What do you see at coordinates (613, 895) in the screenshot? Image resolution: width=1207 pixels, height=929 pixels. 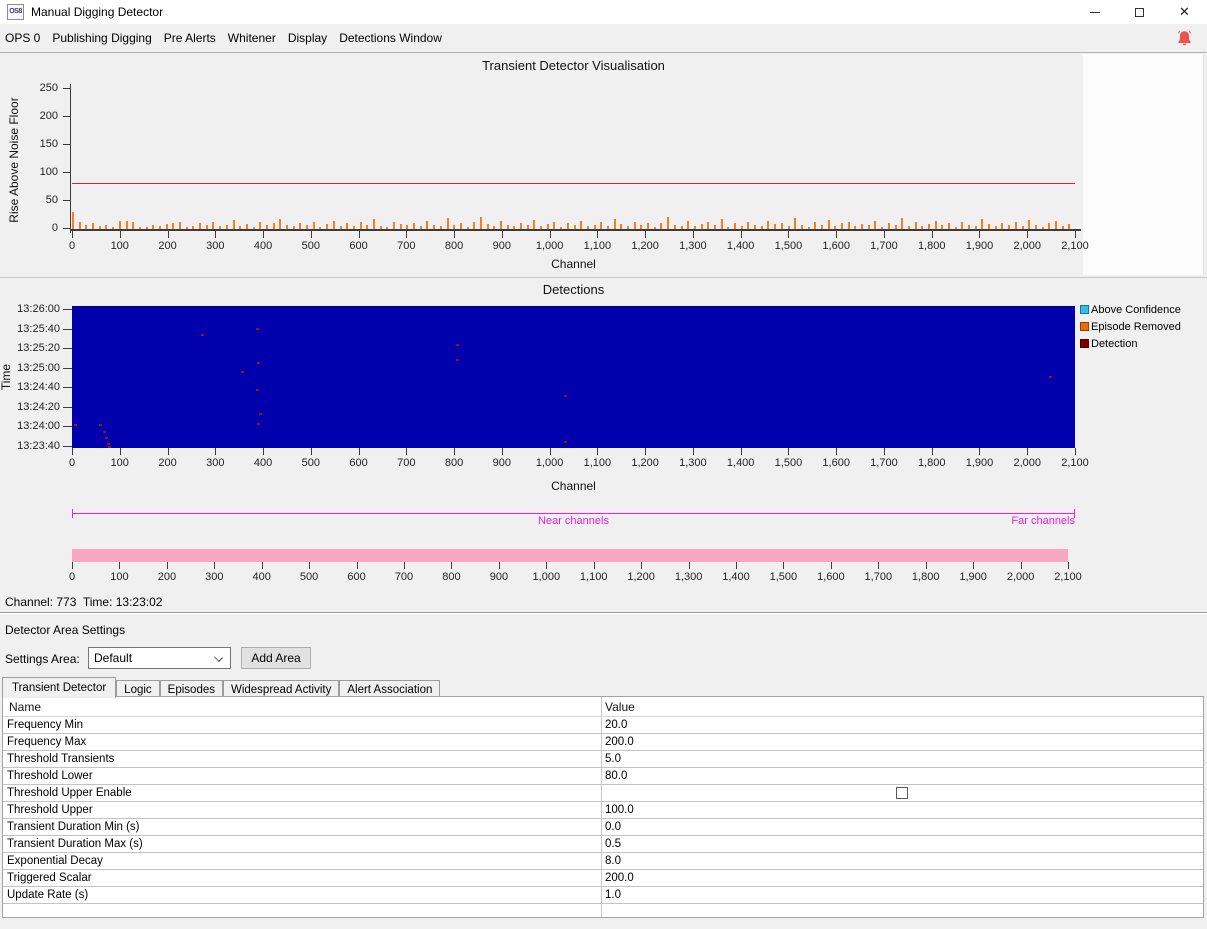 I see `row-value: 1.0` at bounding box center [613, 895].